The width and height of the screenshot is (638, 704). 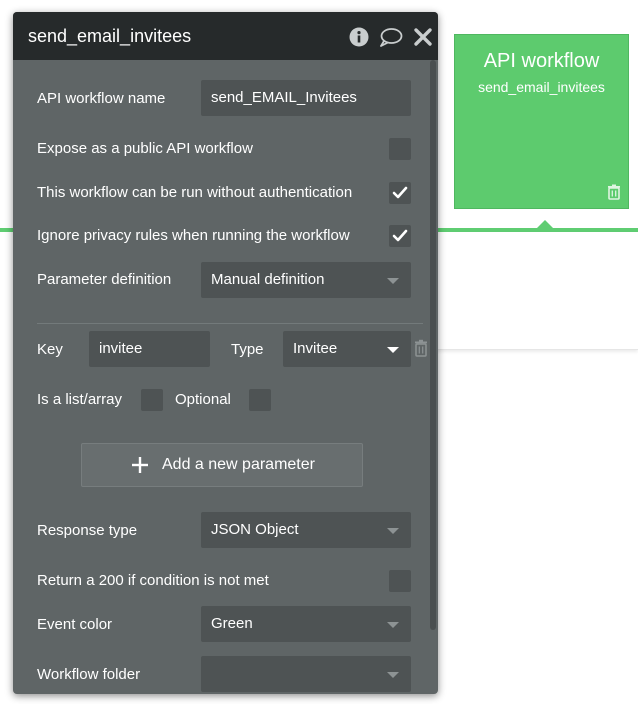 I want to click on panel-scrollbar, so click(x=433, y=345).